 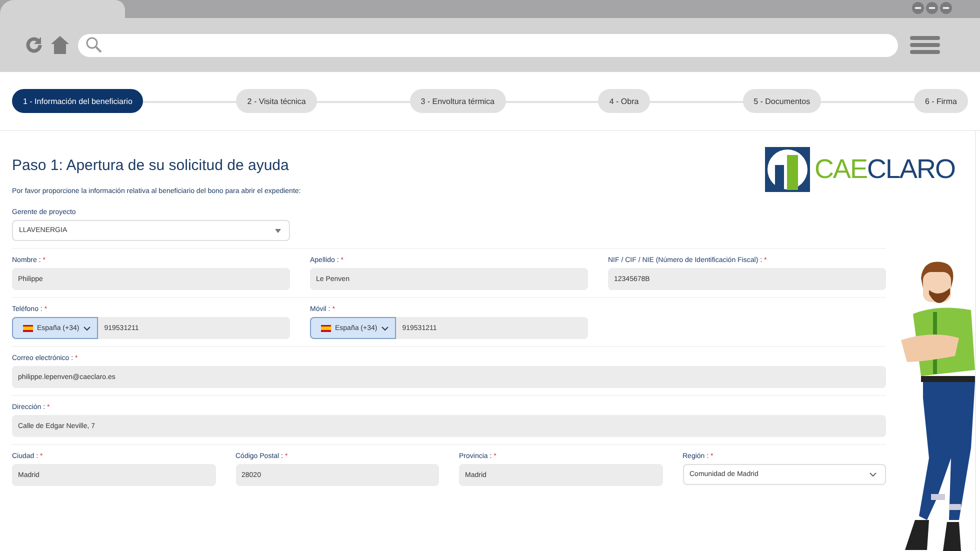 What do you see at coordinates (151, 165) in the screenshot?
I see `page-title: Paso 1: Apertura de su solicitud de ayuda` at bounding box center [151, 165].